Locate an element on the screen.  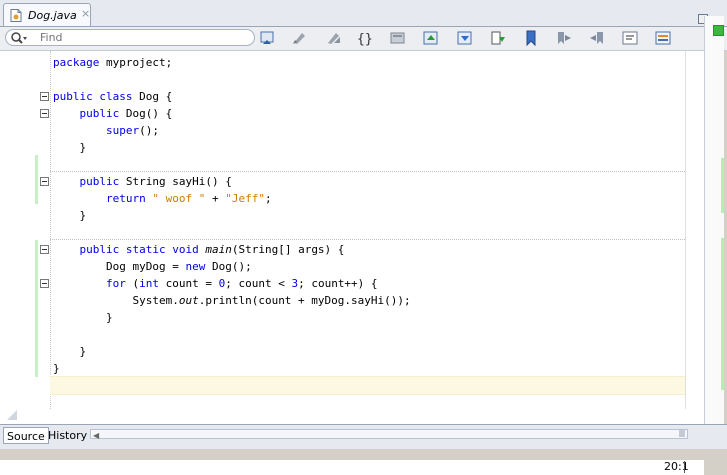
search-input is located at coordinates (140, 37).